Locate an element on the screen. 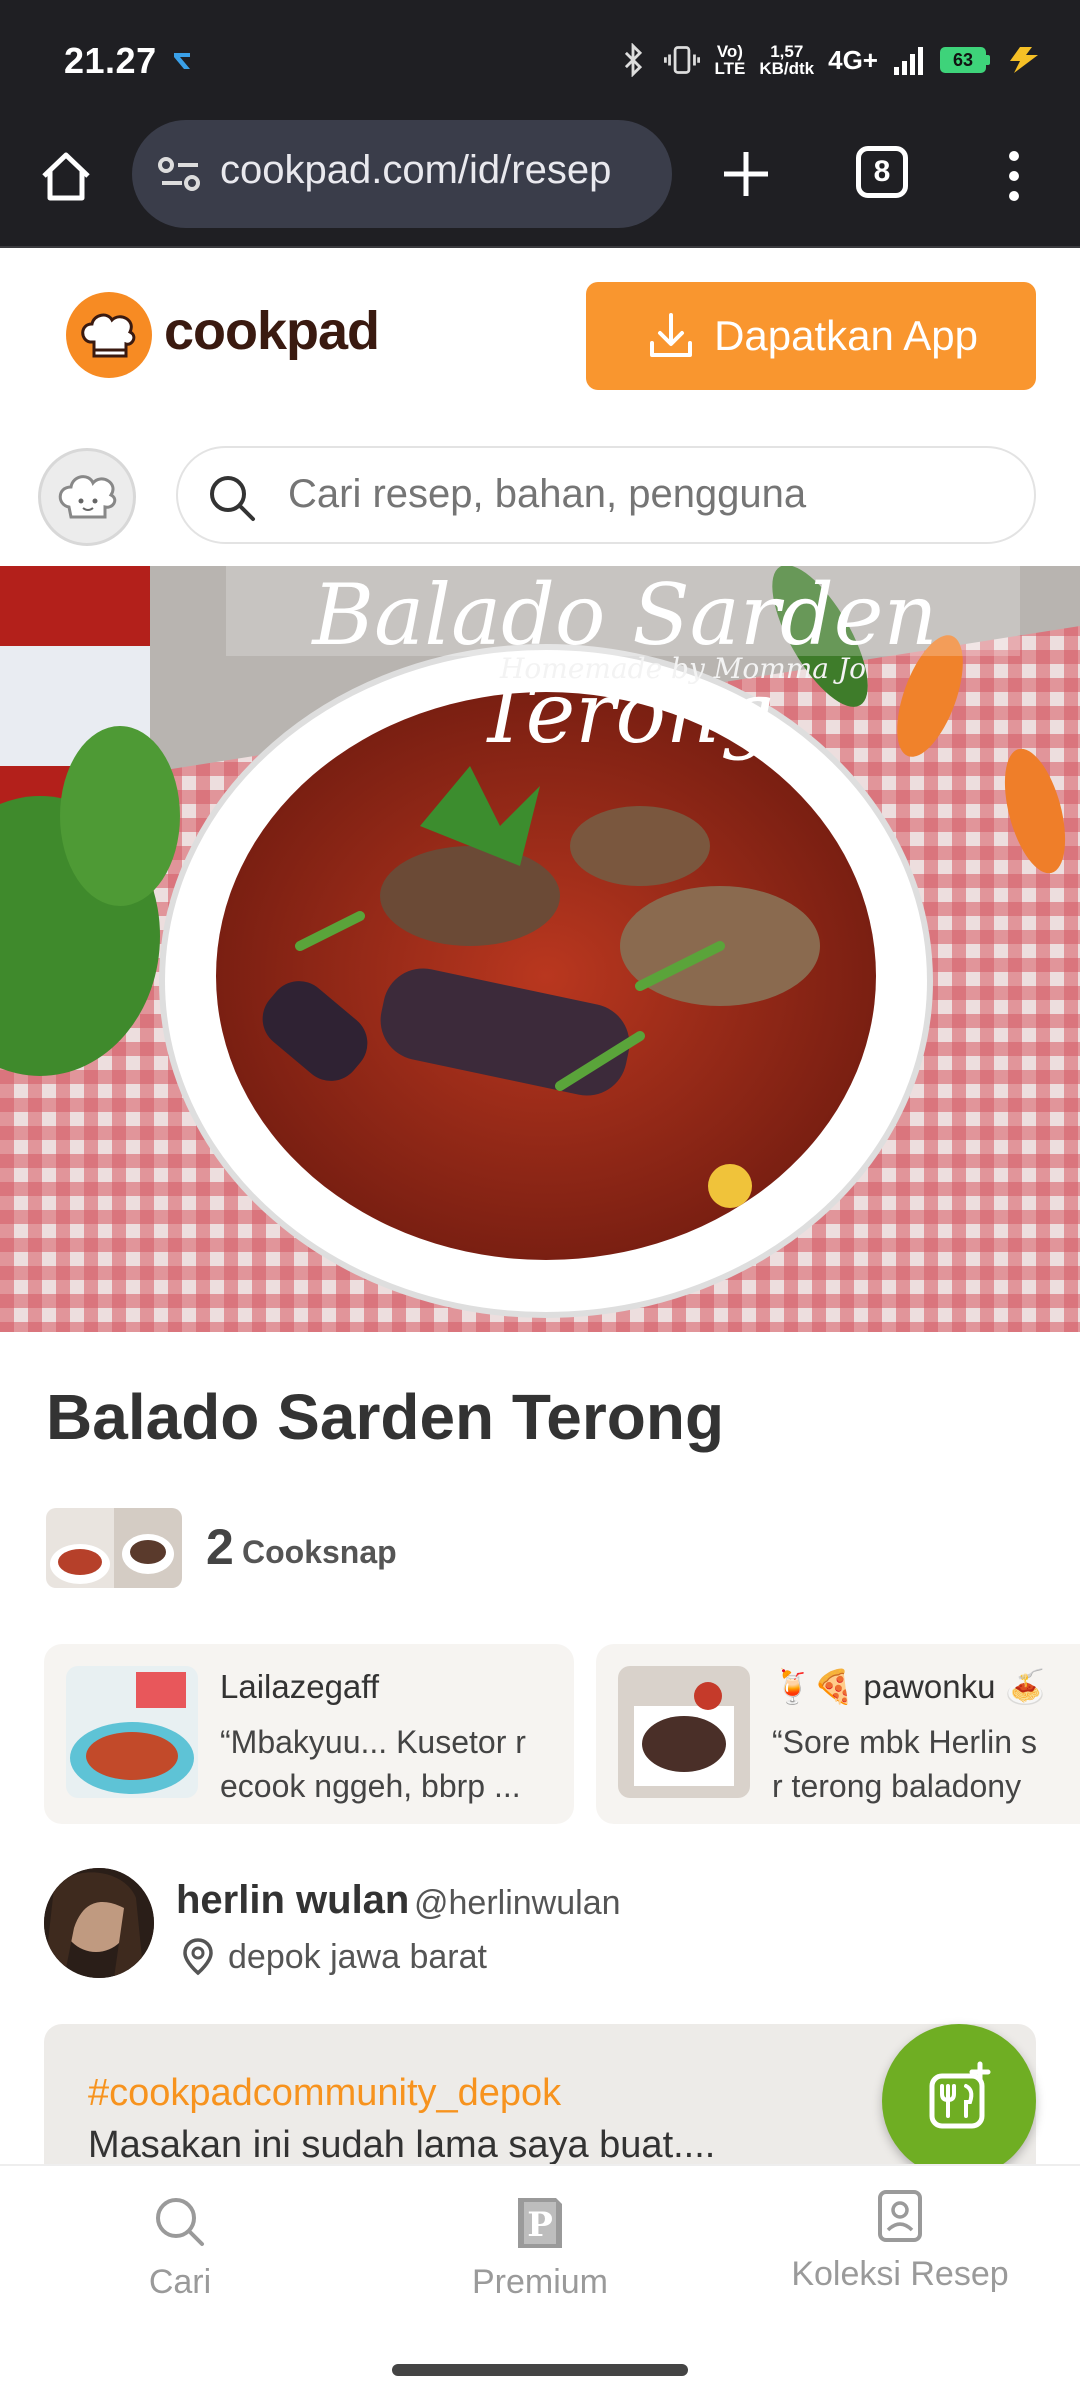 The height and width of the screenshot is (2400, 1080). author-location: depok jawa barat is located at coordinates (357, 1957).